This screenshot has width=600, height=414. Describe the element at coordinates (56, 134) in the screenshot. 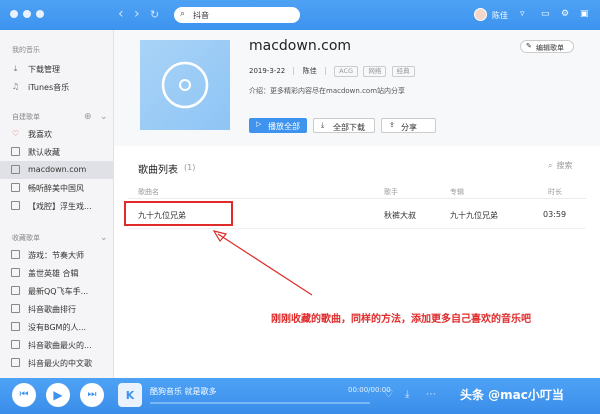

I see `sidebar-item-favorites: ♡ 我喜欢` at that location.